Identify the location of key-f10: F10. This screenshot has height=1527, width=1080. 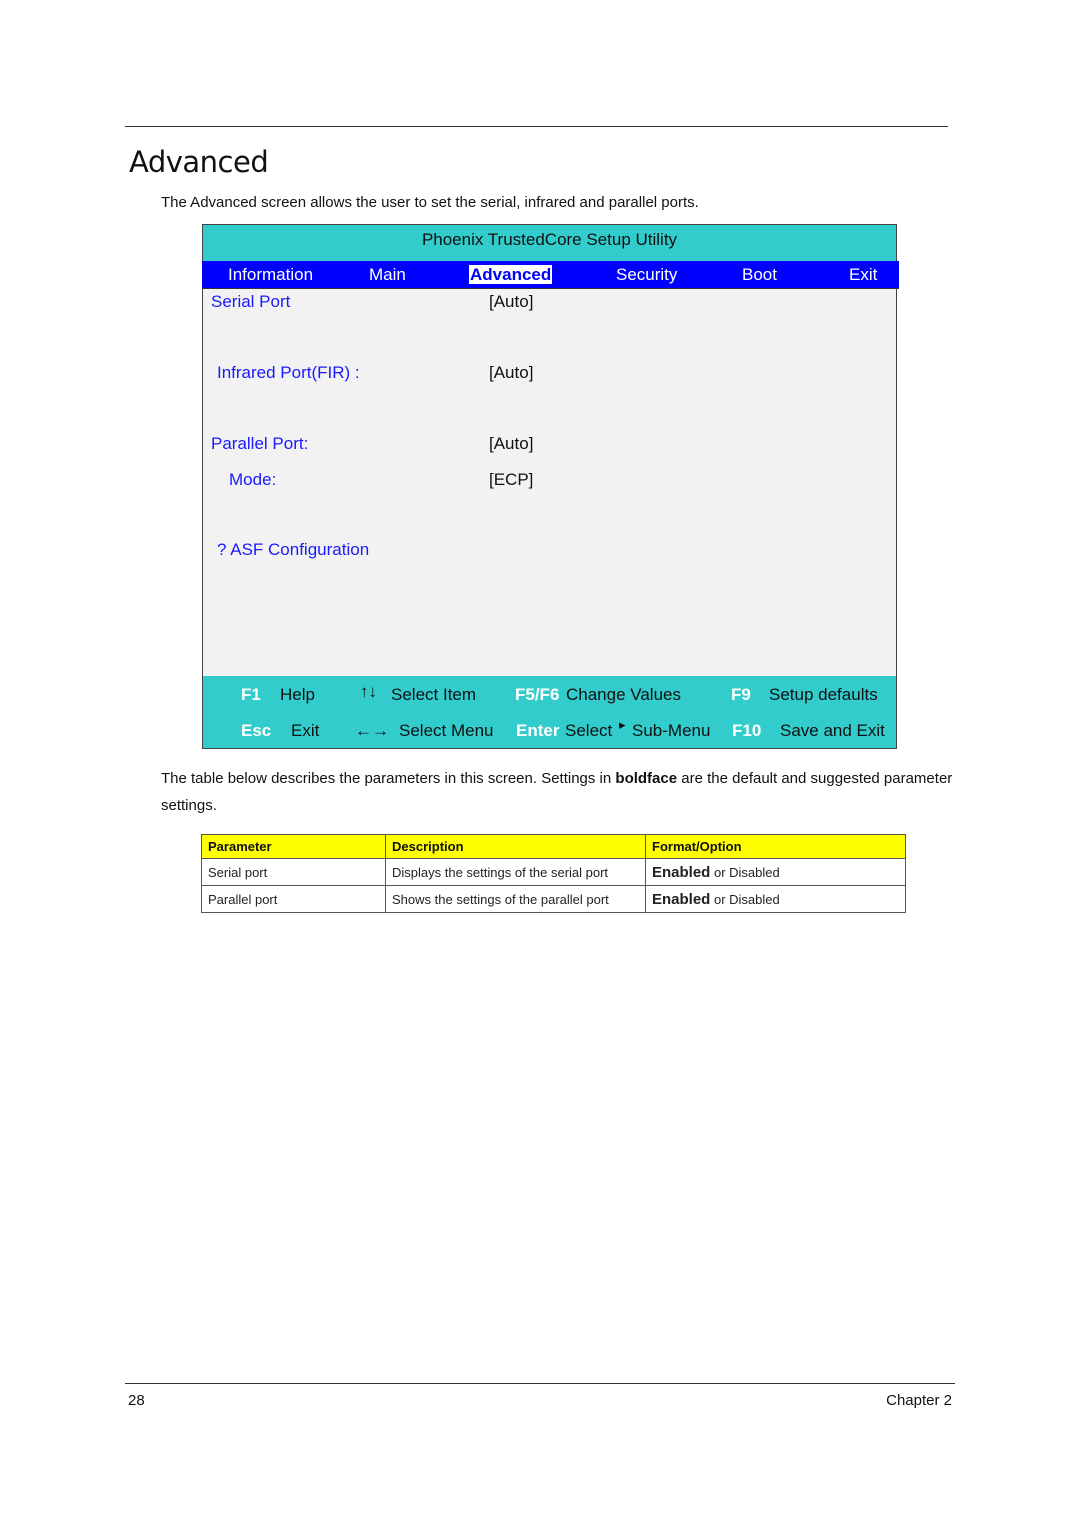
(747, 730).